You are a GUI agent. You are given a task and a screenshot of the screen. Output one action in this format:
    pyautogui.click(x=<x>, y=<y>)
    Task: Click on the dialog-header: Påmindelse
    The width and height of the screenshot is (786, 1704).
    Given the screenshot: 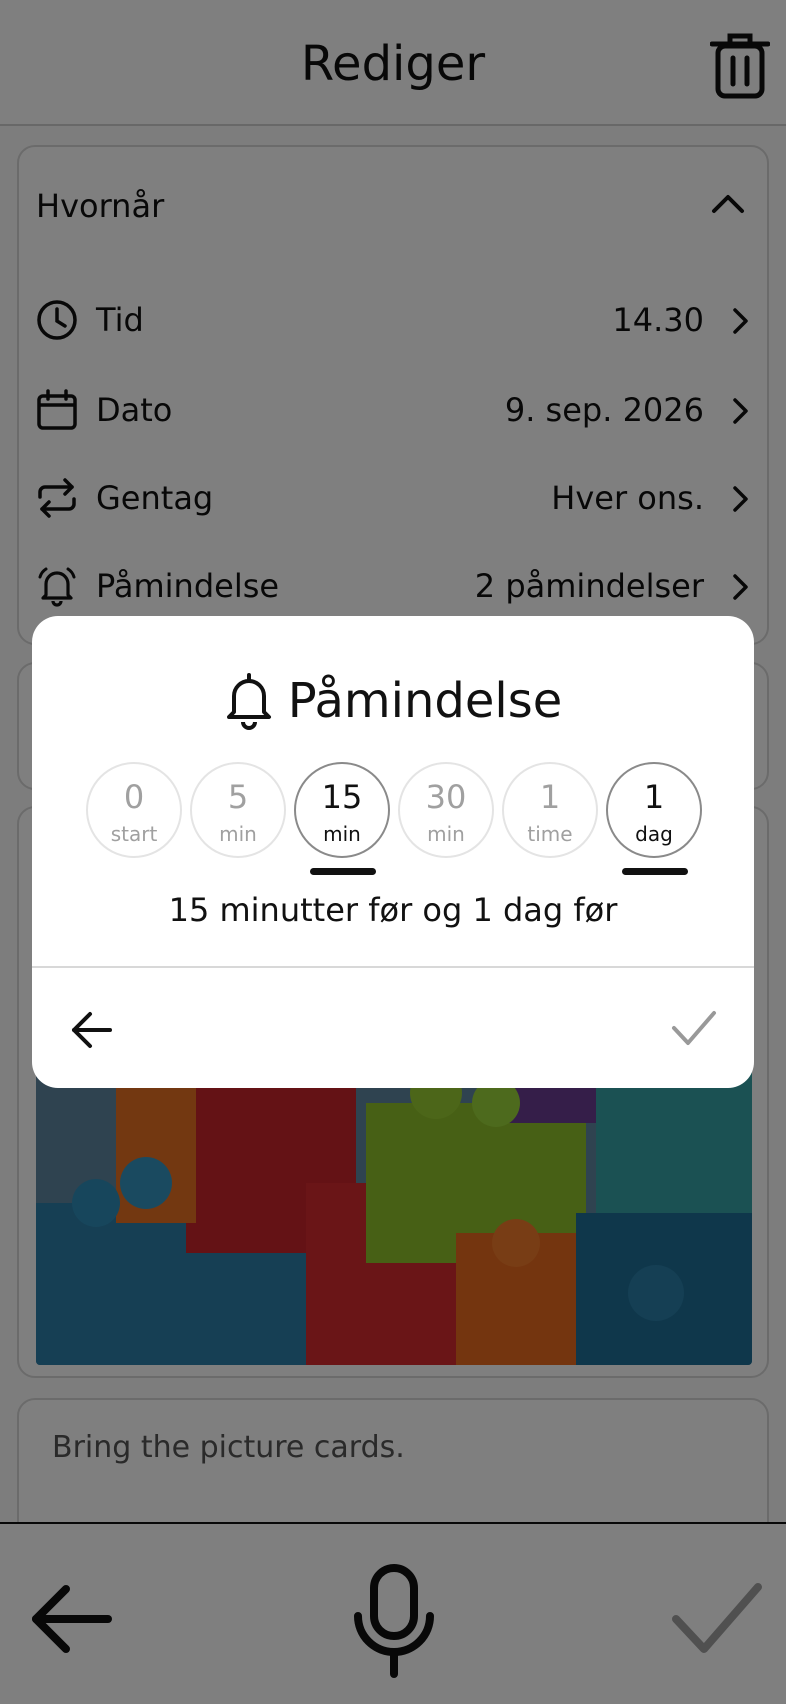 What is the action you would take?
    pyautogui.click(x=393, y=707)
    